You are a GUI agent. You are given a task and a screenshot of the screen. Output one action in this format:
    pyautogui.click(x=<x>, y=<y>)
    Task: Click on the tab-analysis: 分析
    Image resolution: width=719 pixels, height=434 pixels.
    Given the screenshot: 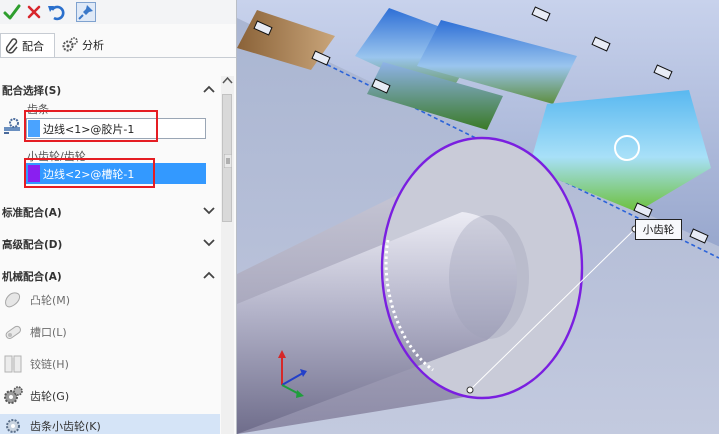 What is the action you would take?
    pyautogui.click(x=87, y=44)
    